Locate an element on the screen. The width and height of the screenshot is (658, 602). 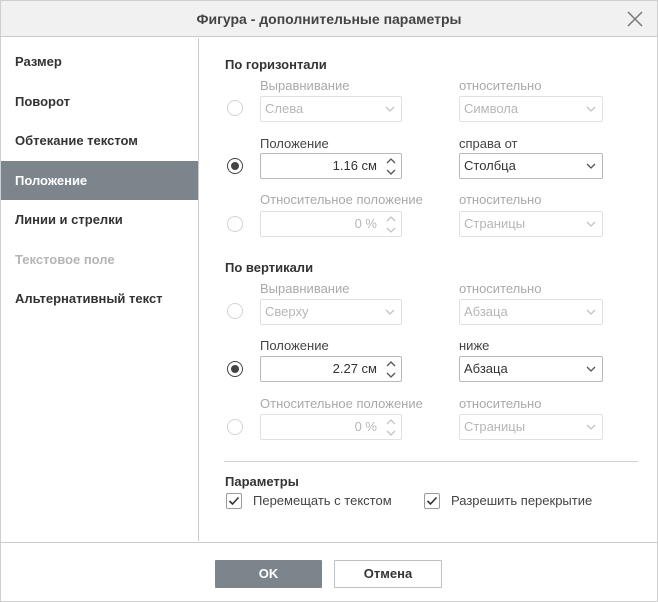
h-alignment-relative-value: Символа is located at coordinates (491, 108).